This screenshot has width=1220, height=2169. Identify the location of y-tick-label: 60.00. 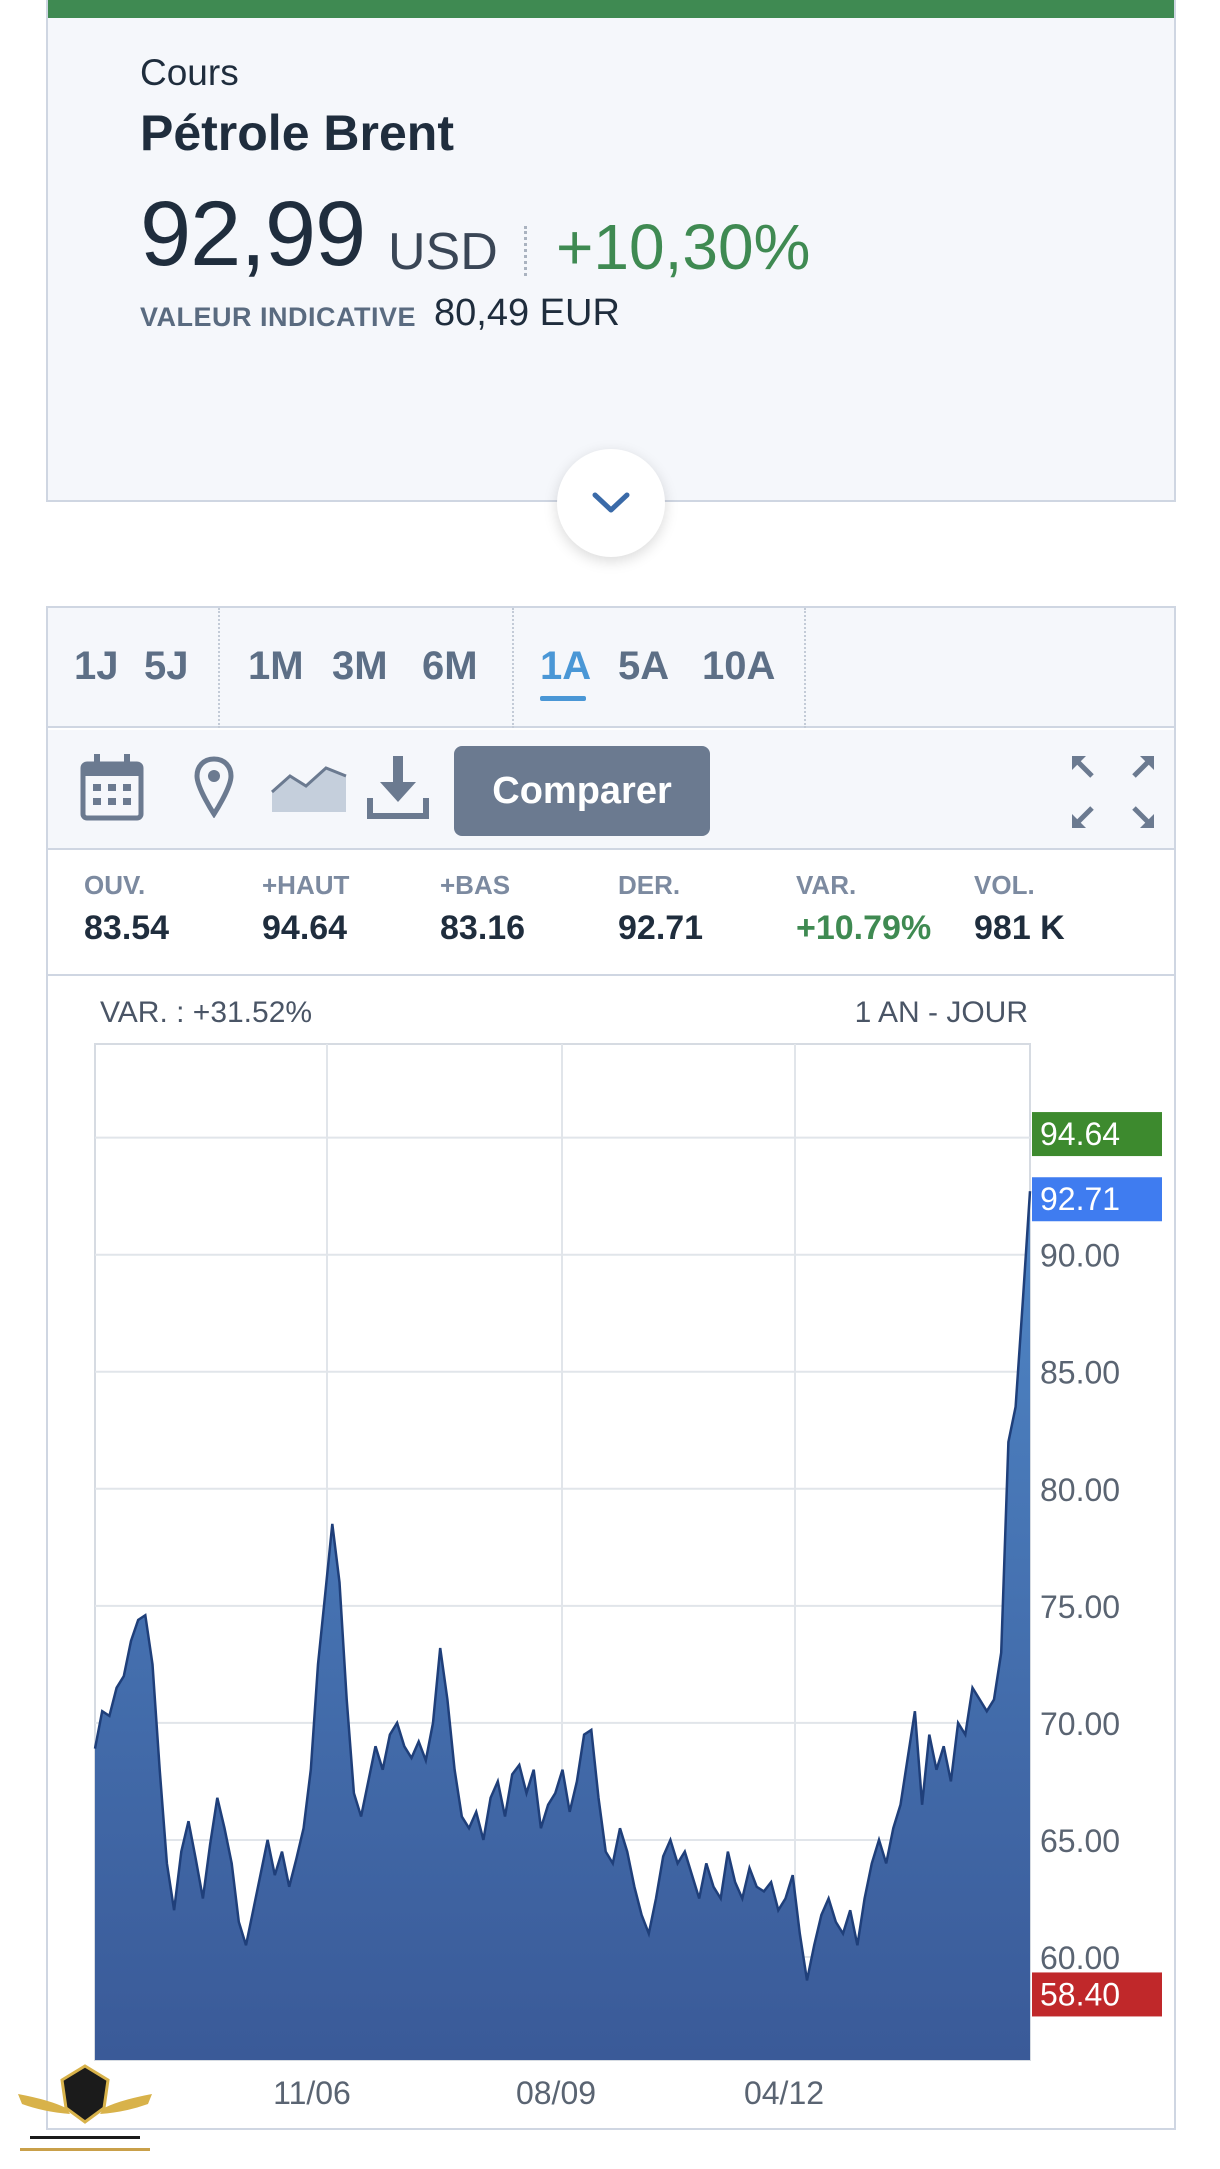
(1080, 1958).